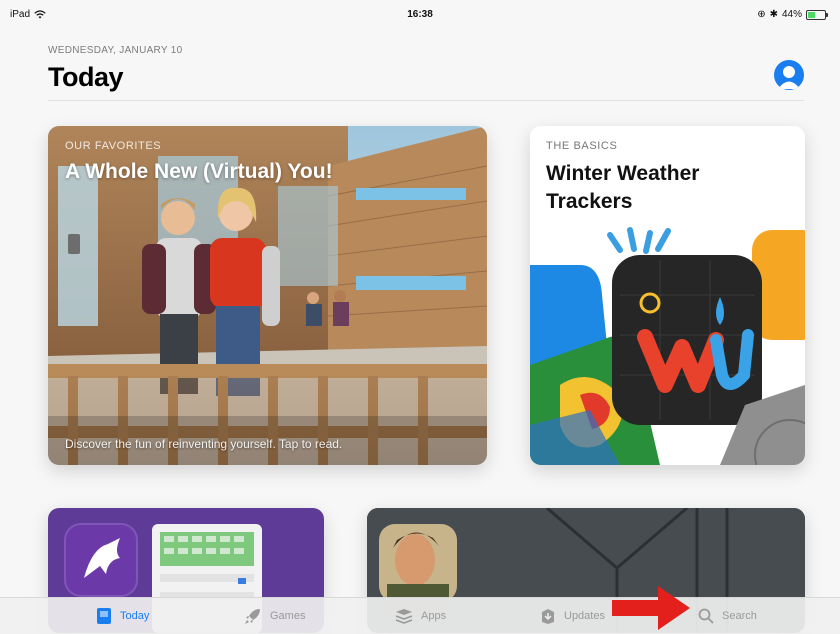 This screenshot has width=840, height=634. What do you see at coordinates (135, 616) in the screenshot?
I see `tab-label: Today` at bounding box center [135, 616].